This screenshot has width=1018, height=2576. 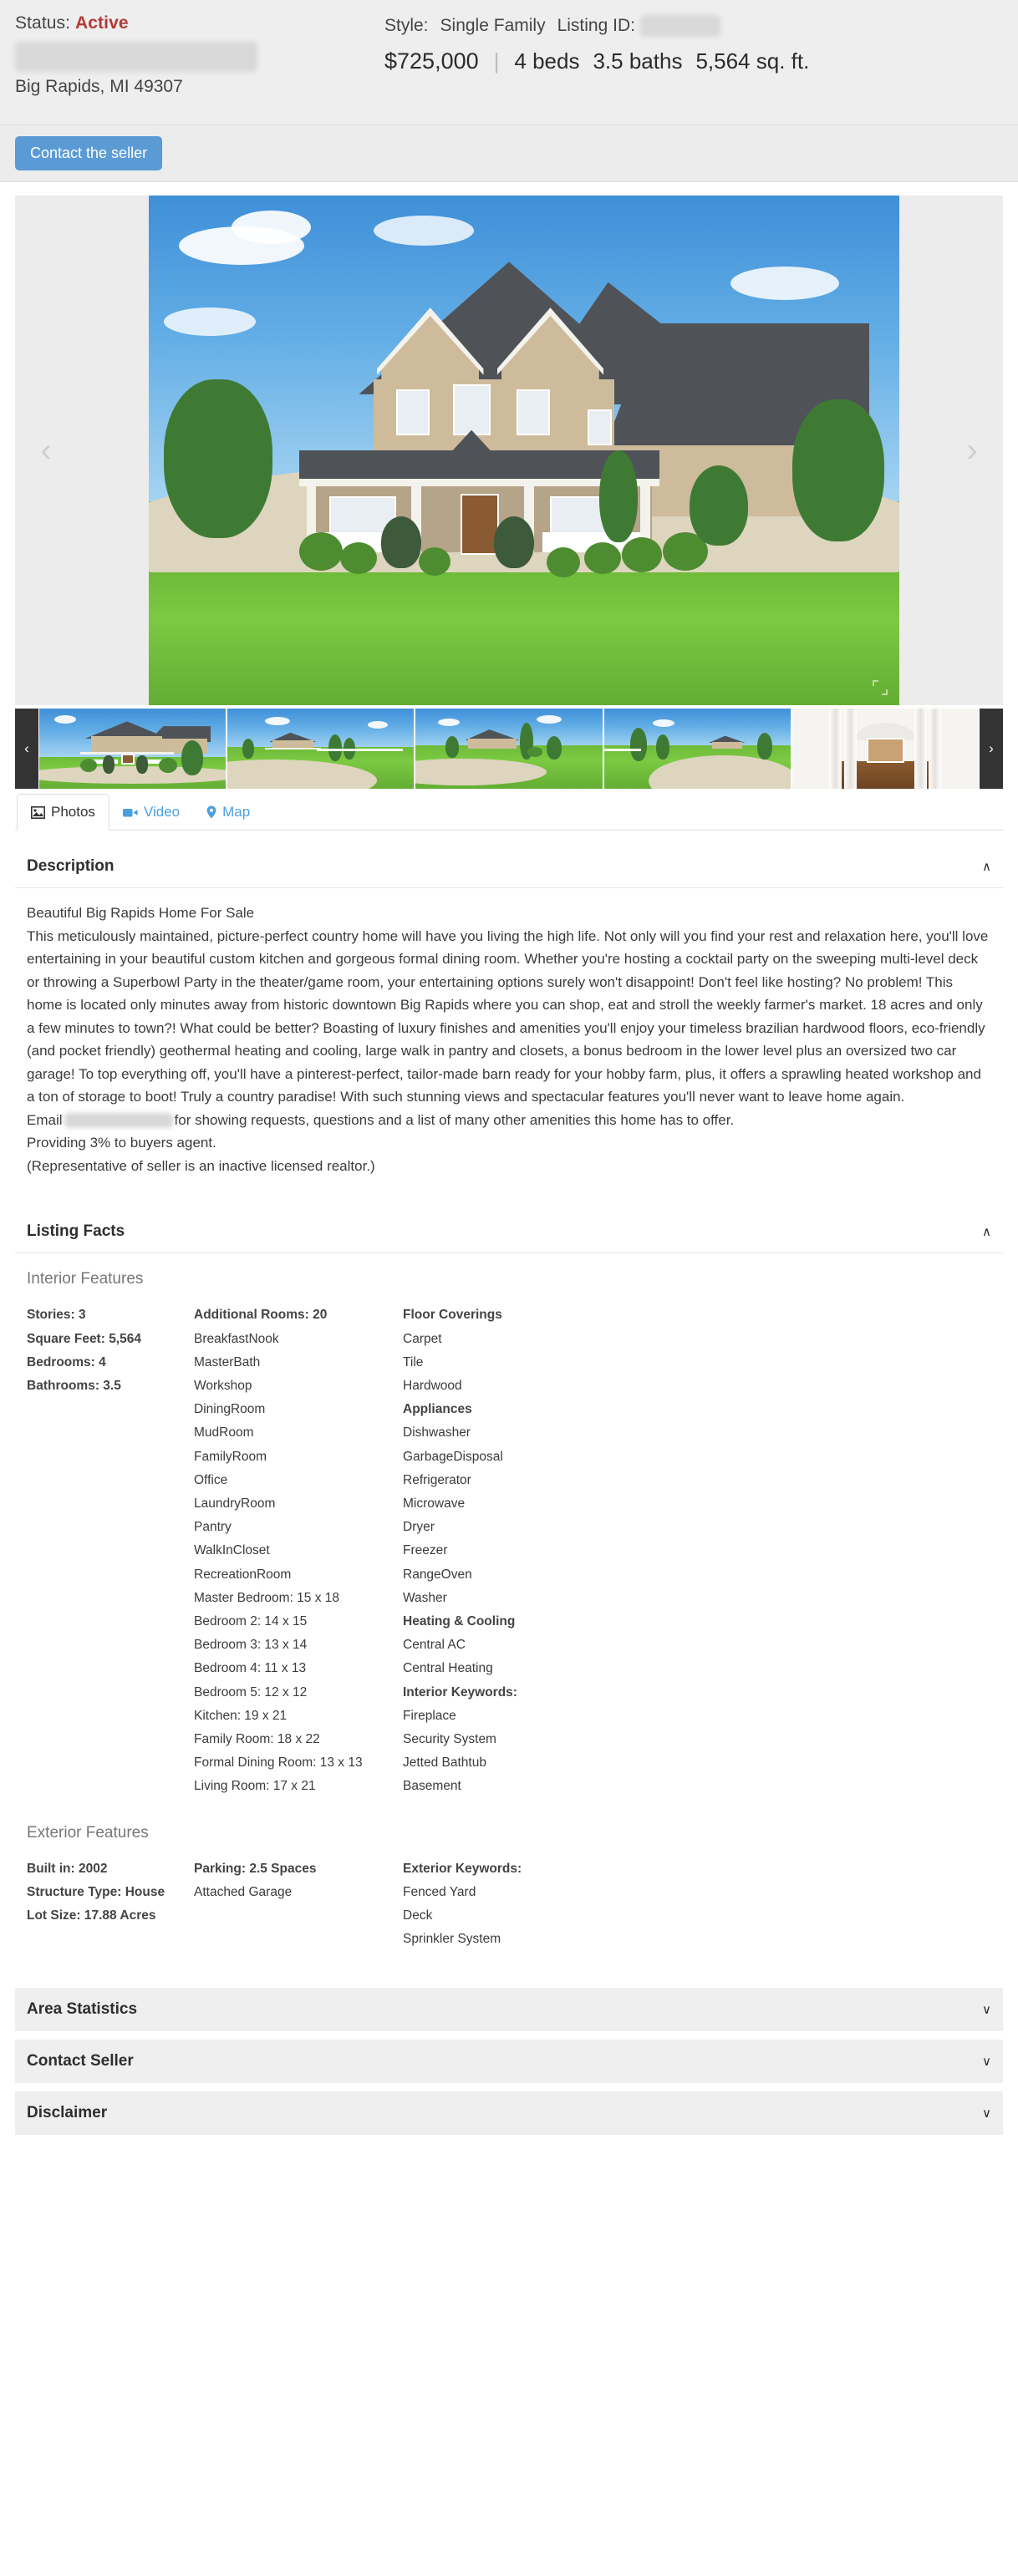 What do you see at coordinates (71, 866) in the screenshot?
I see `description-title: Description` at bounding box center [71, 866].